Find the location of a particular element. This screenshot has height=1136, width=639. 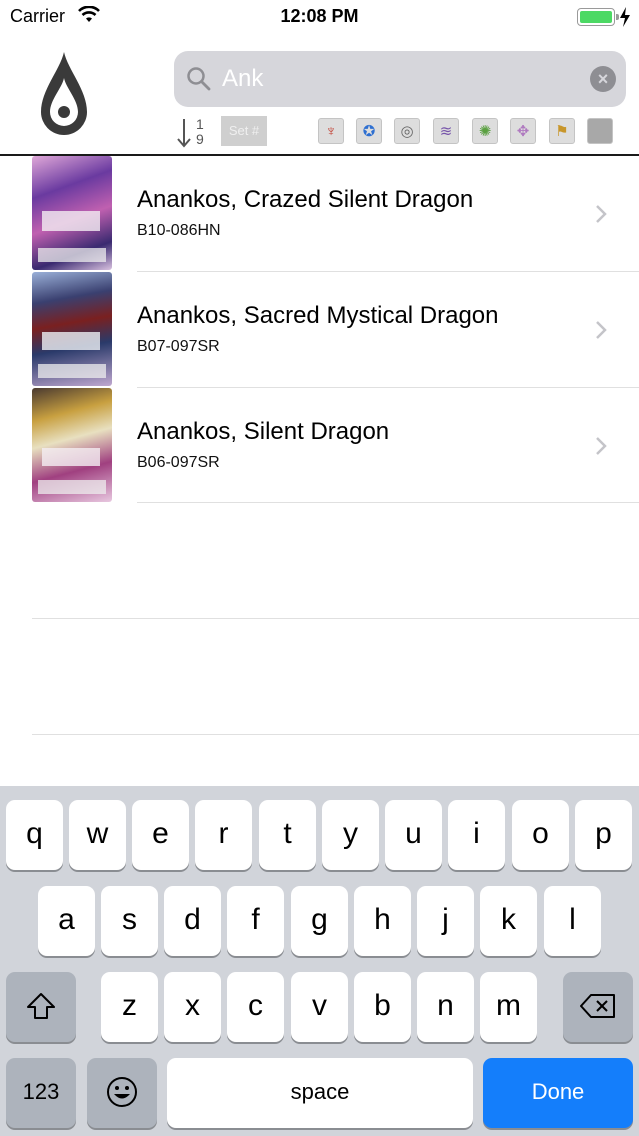

blue-faction-icon: ✪ is located at coordinates (369, 131).